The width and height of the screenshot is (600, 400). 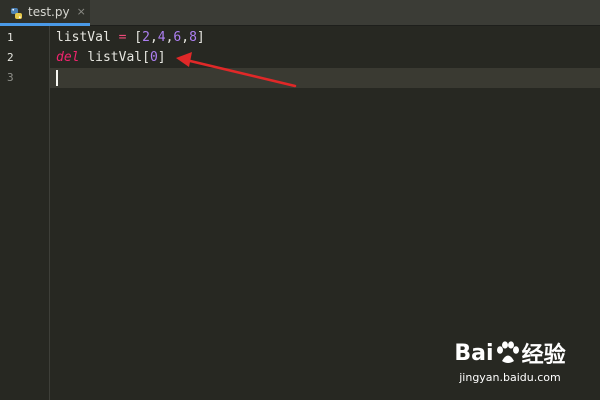 I want to click on number-literal: 2, so click(x=146, y=37).